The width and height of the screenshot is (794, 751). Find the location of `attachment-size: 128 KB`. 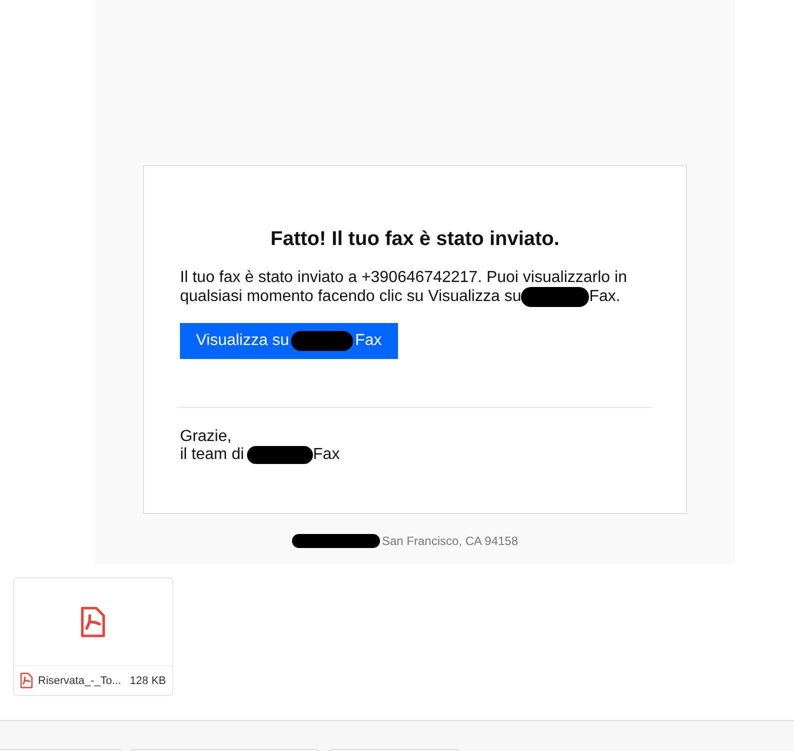

attachment-size: 128 KB is located at coordinates (148, 680).